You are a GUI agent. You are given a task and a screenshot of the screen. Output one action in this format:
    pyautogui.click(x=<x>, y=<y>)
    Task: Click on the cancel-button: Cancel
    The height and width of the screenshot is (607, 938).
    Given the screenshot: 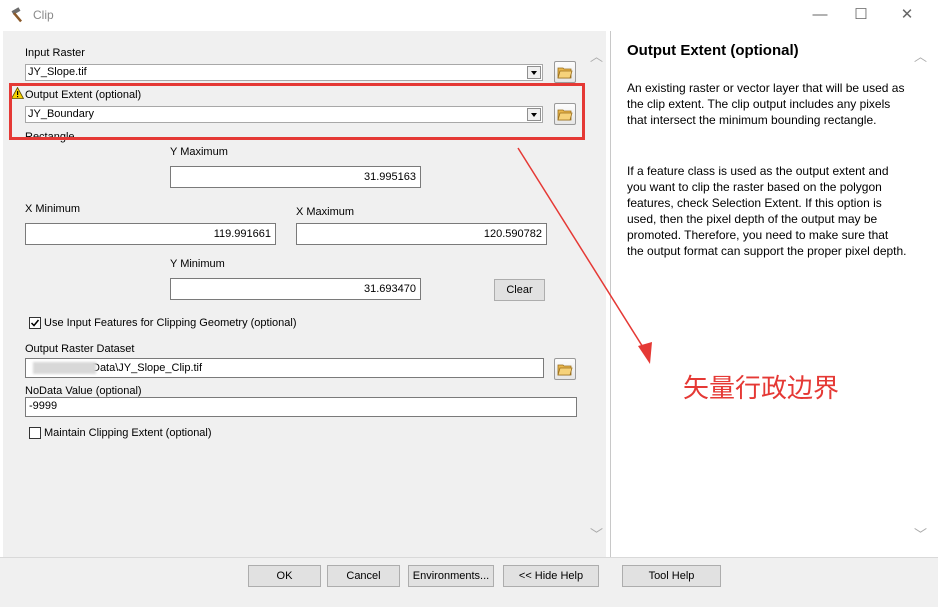 What is the action you would take?
    pyautogui.click(x=363, y=576)
    